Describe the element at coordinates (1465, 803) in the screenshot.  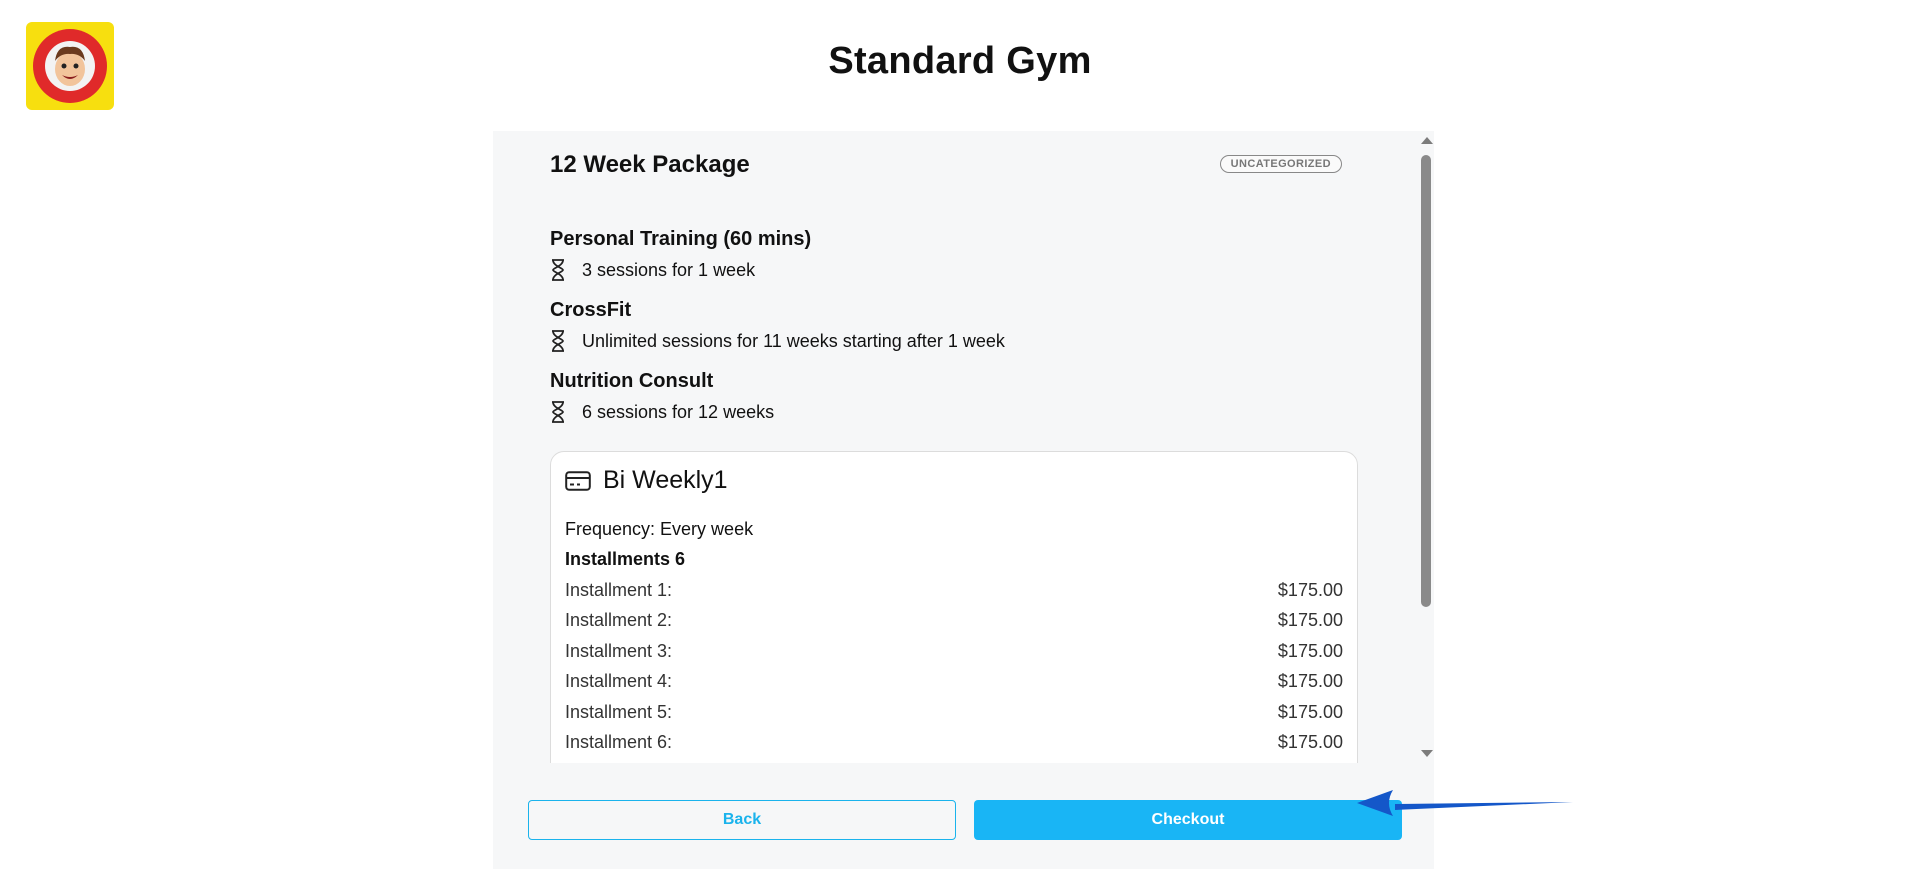
I see `arrow-left-icon` at that location.